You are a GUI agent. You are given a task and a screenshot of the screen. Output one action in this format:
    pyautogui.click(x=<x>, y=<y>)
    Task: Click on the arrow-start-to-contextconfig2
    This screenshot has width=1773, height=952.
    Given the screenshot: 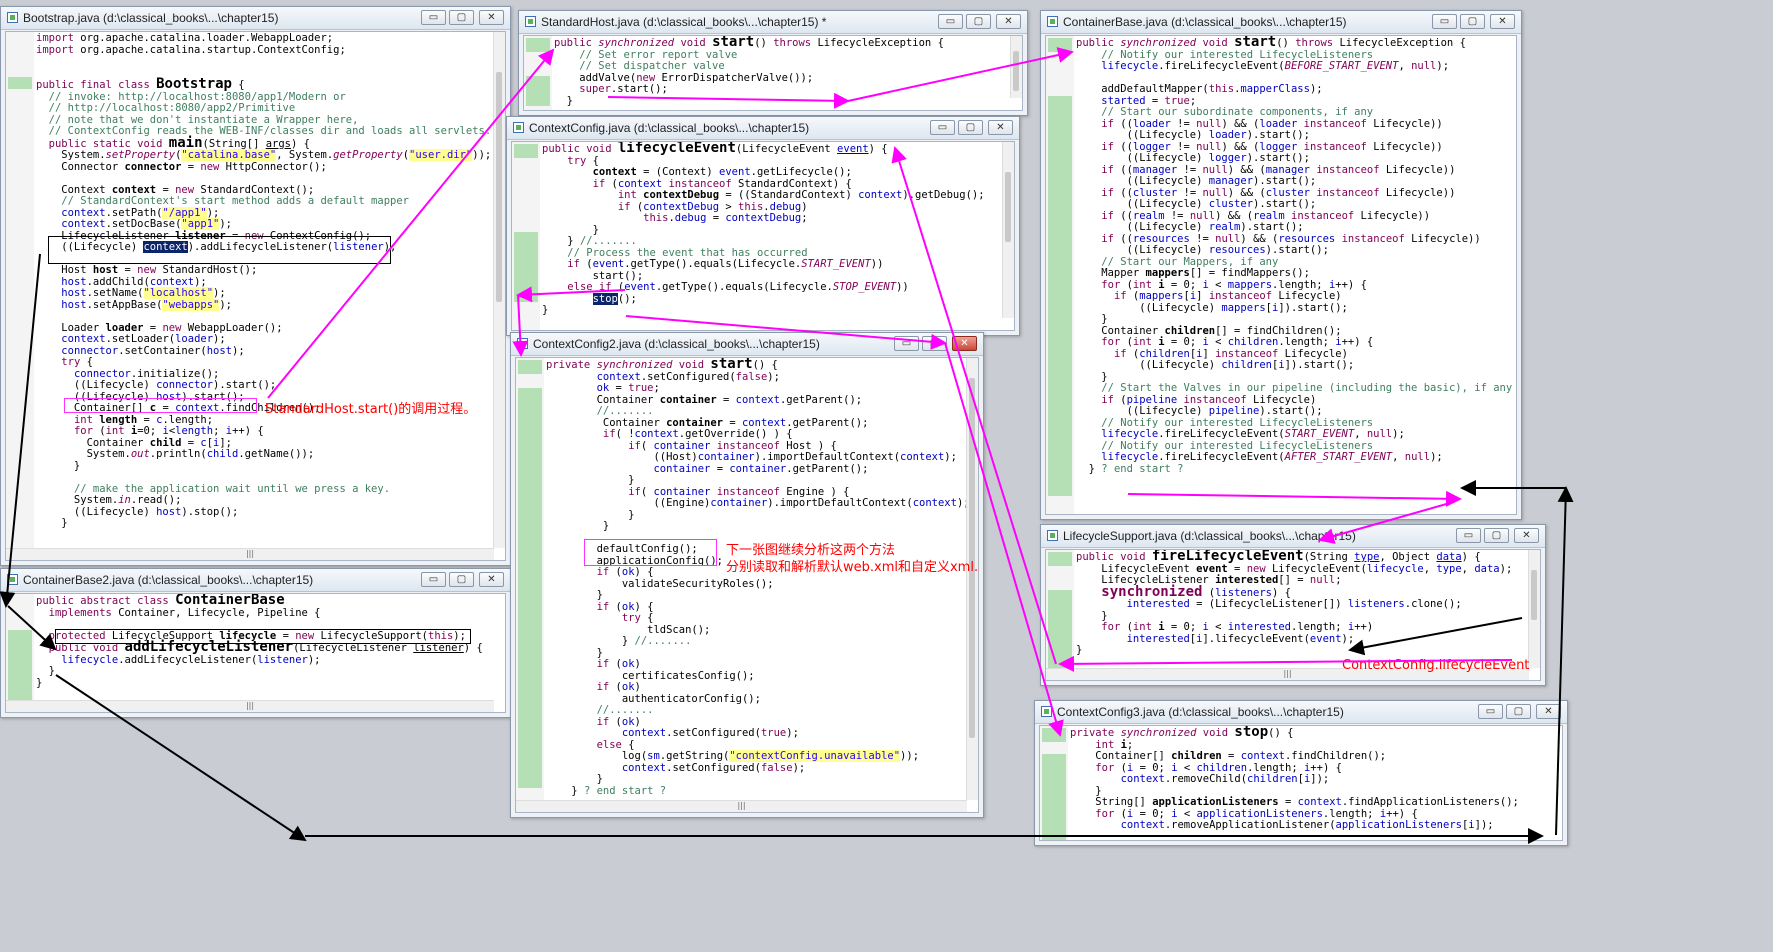 What is the action you would take?
    pyautogui.click(x=571, y=294)
    